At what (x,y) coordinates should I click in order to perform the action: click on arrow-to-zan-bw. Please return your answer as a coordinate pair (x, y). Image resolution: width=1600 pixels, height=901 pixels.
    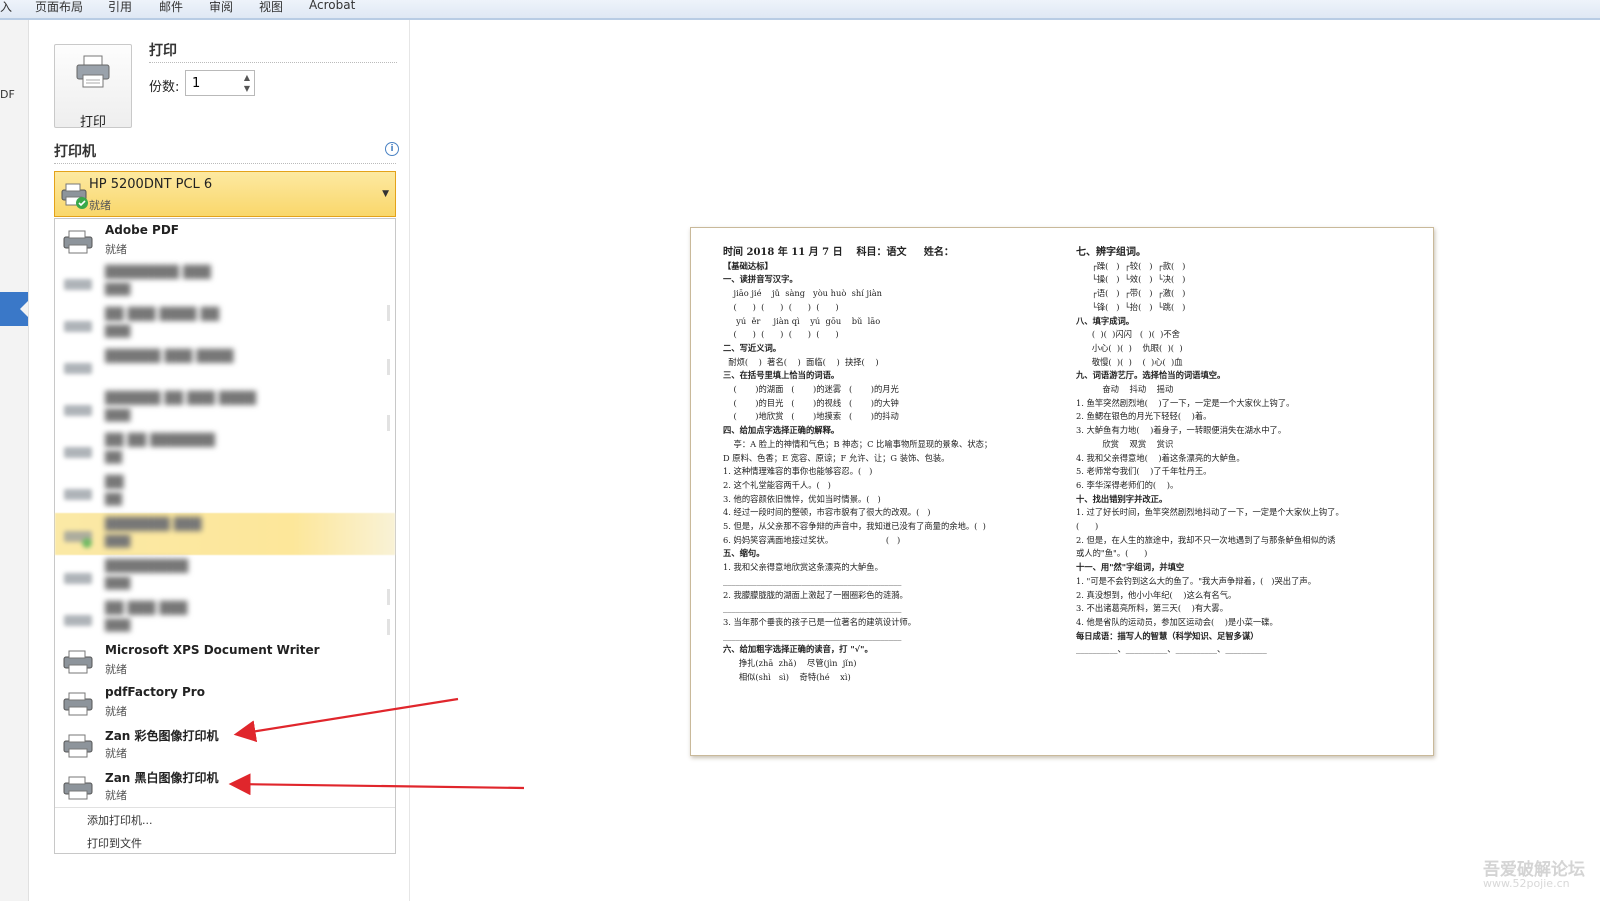
    Looking at the image, I should click on (376, 784).